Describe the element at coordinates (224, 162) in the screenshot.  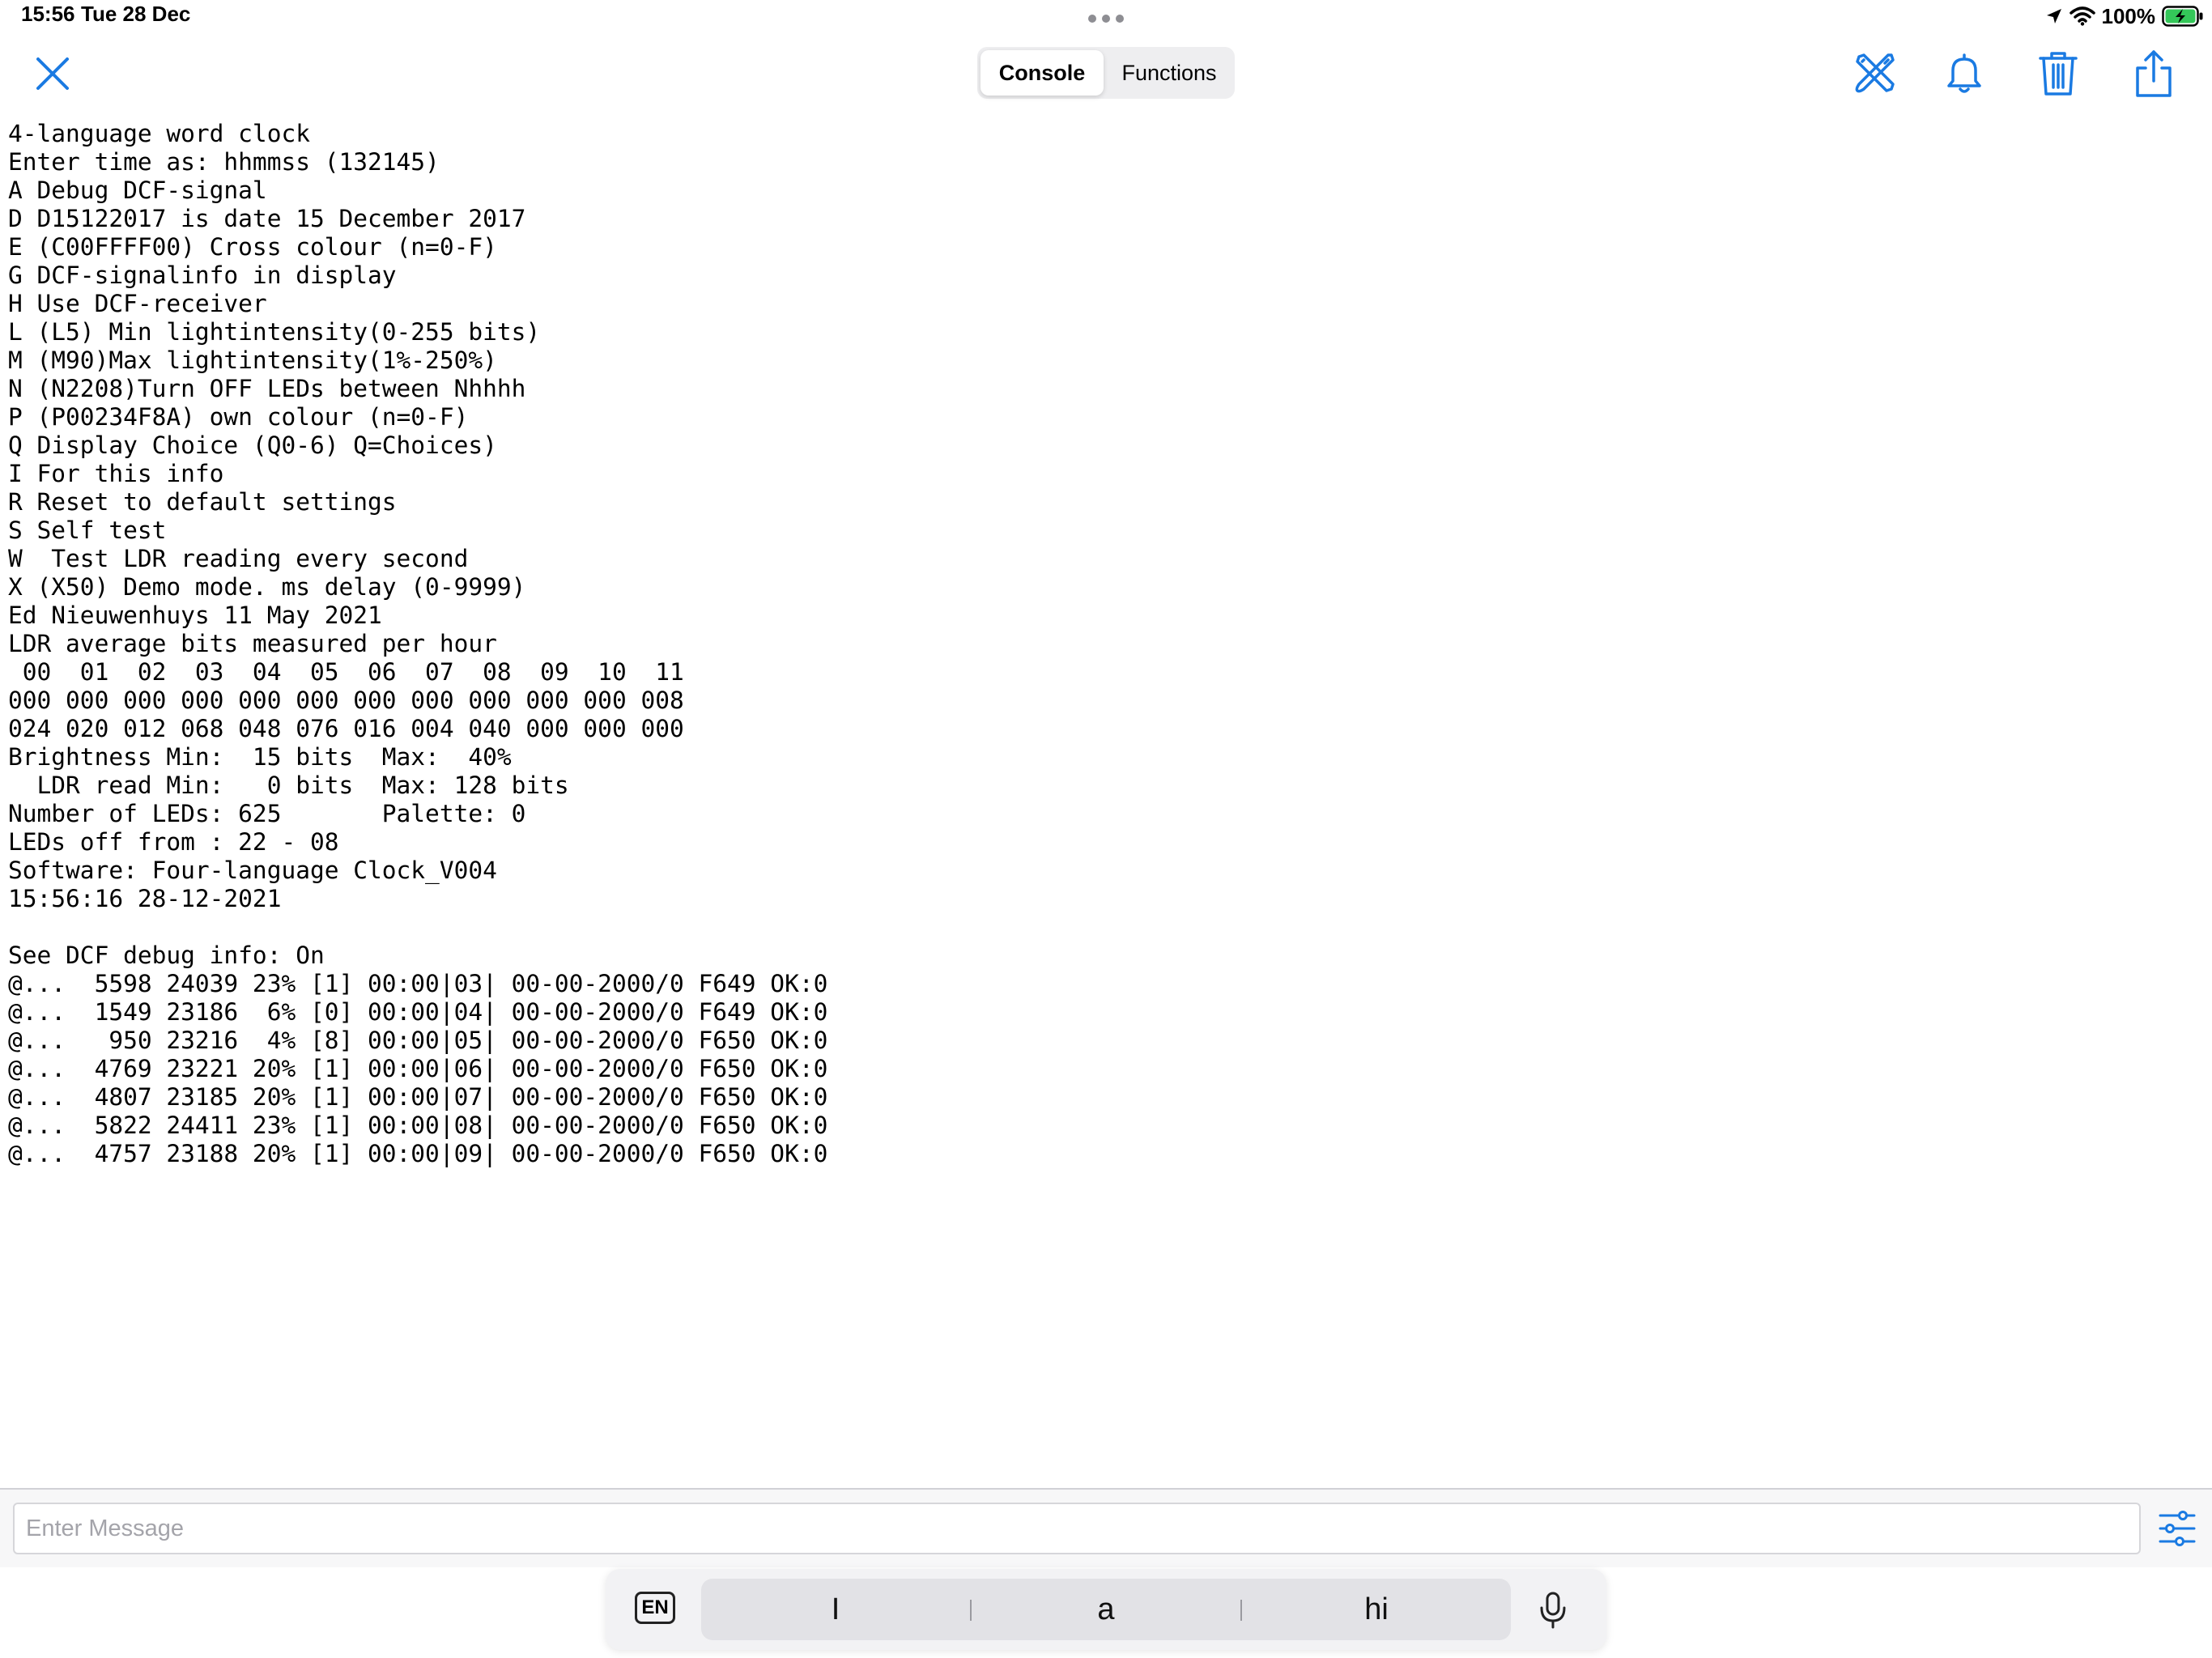
I see `console-line: Enter time as: hhmmss (132145)` at that location.